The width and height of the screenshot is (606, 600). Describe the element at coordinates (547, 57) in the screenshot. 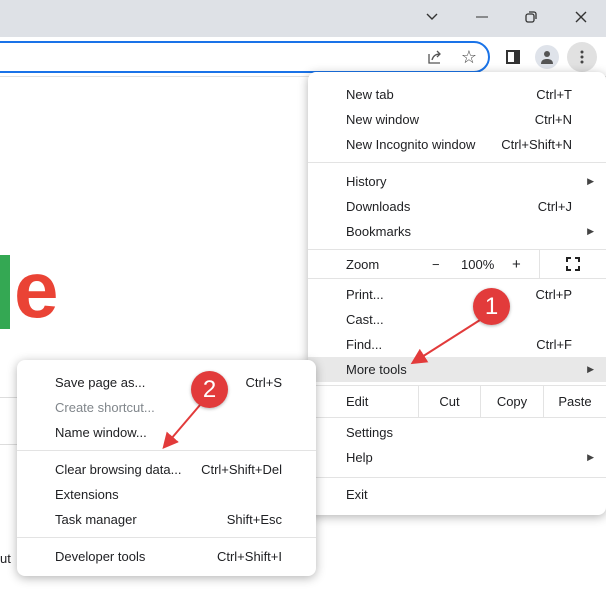

I see `profile-icon` at that location.